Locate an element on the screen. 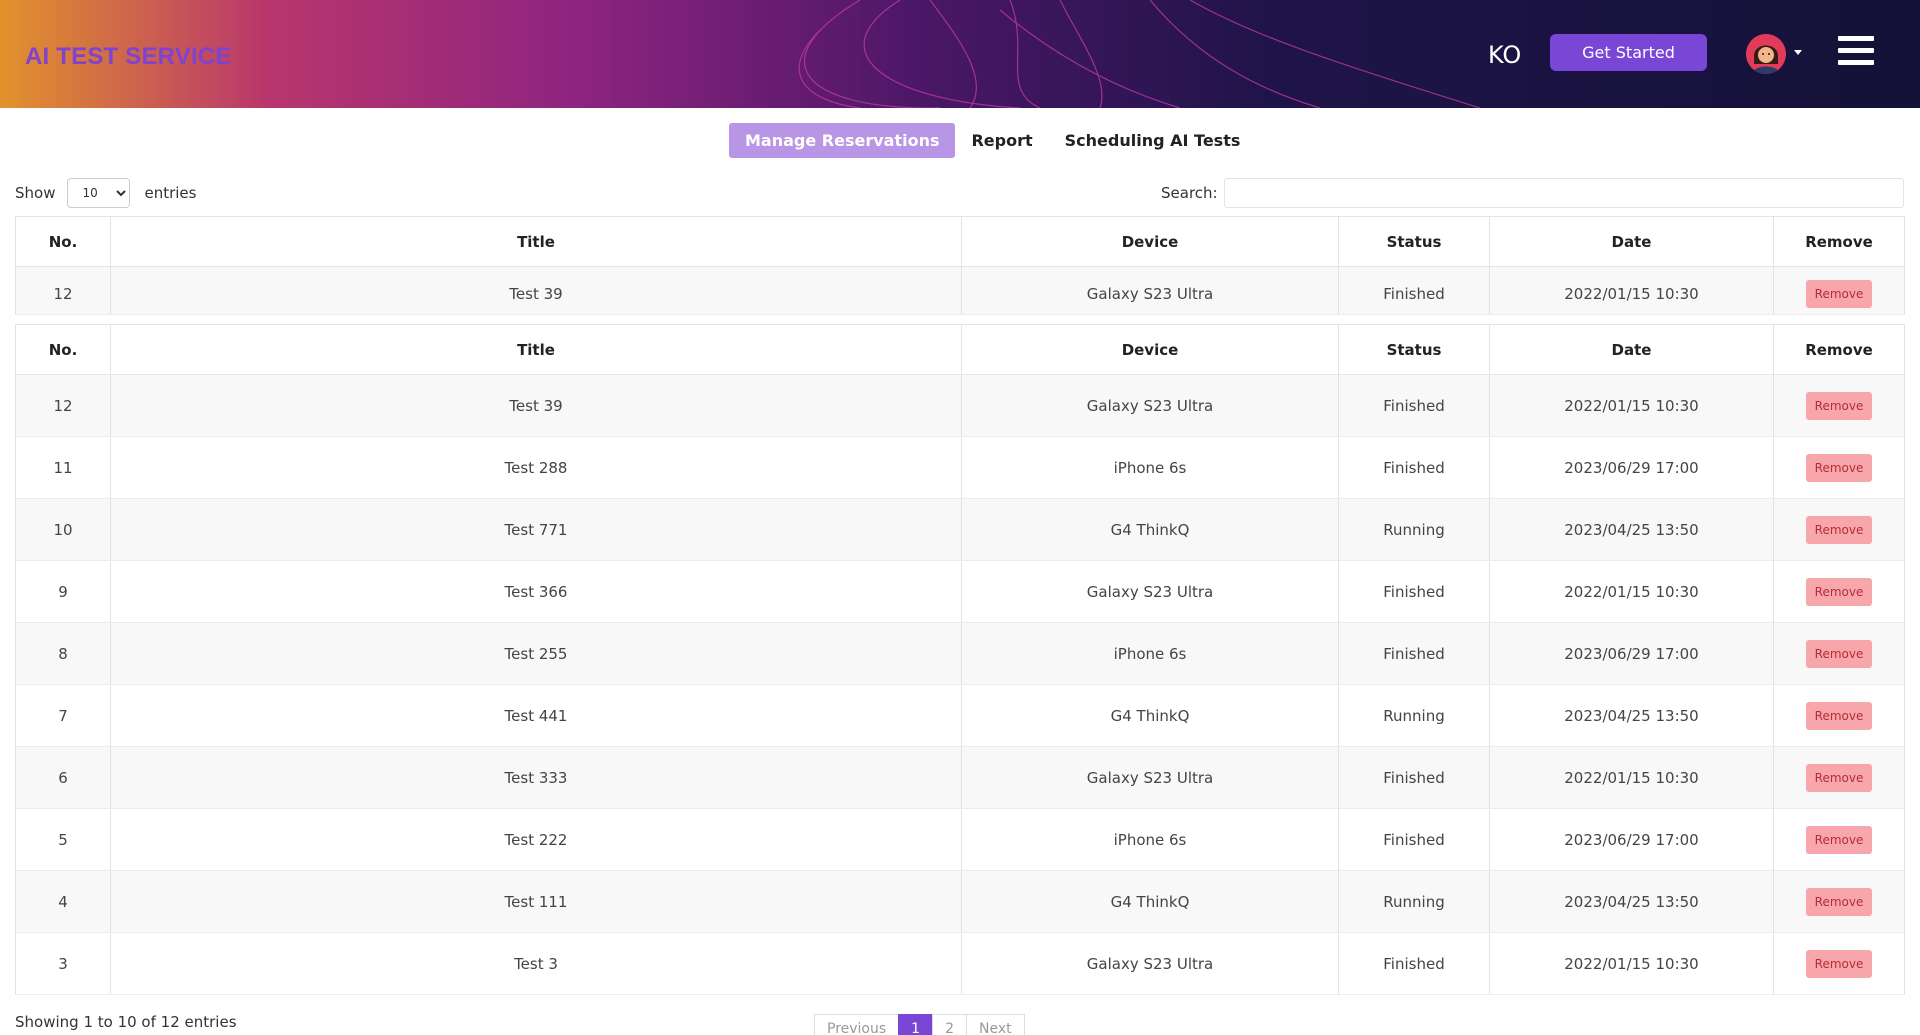  pagination-previous: Previous is located at coordinates (857, 1024).